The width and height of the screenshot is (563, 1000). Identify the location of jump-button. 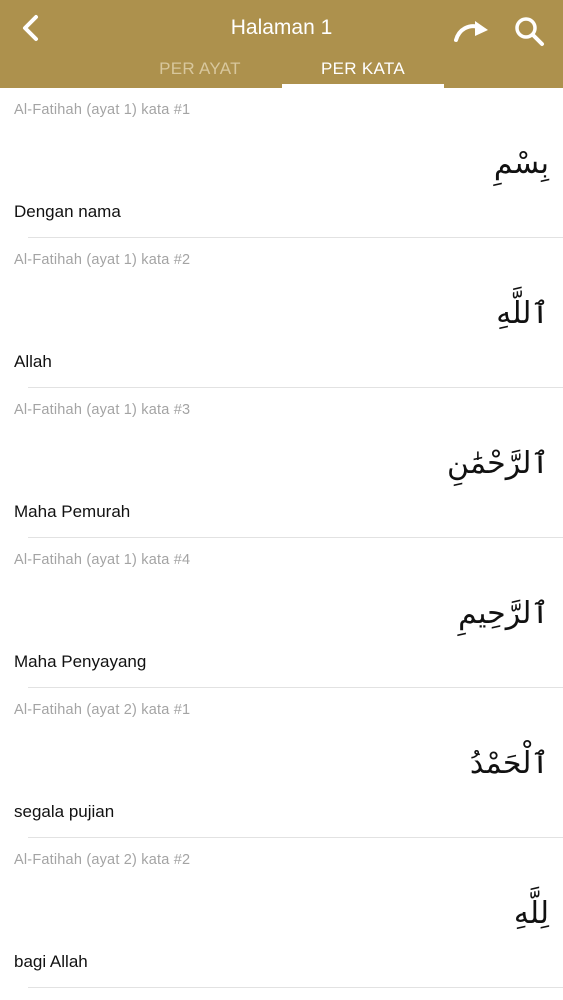
(472, 31).